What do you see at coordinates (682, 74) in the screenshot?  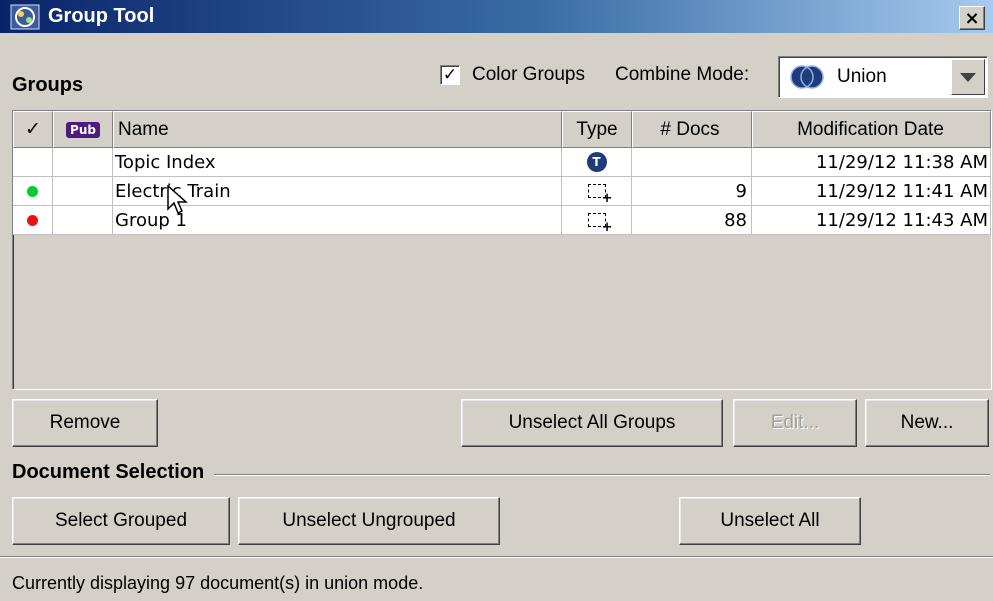 I see `combine-mode-label: Combine Mode:` at bounding box center [682, 74].